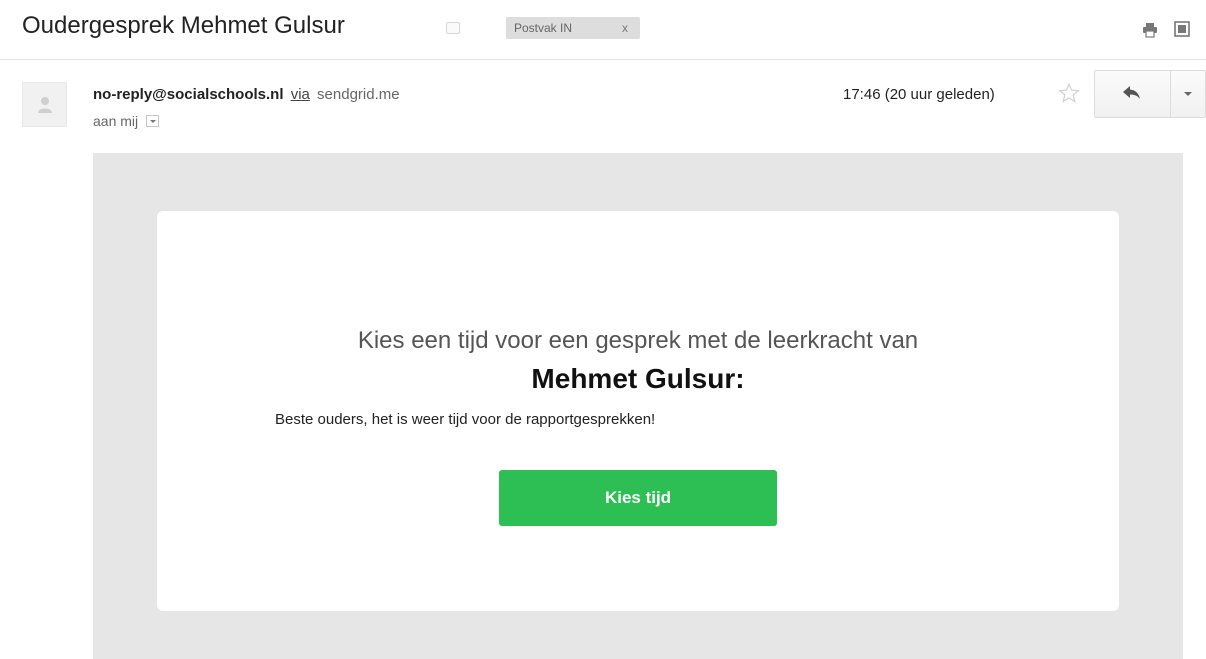 The height and width of the screenshot is (659, 1206). Describe the element at coordinates (638, 378) in the screenshot. I see `child-name: Mehmet Gulsur:` at that location.